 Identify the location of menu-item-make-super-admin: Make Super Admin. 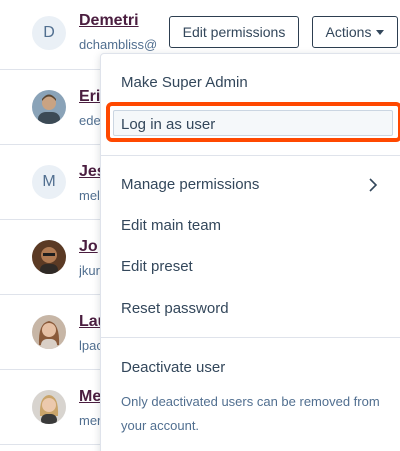
(184, 82).